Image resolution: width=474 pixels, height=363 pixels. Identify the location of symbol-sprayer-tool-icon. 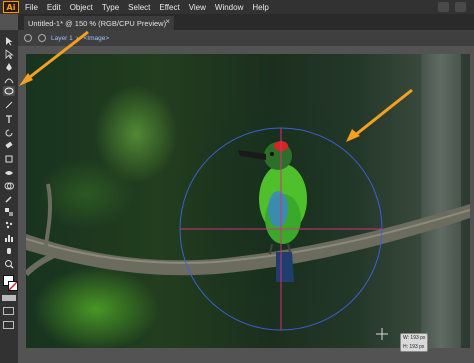
(9, 225).